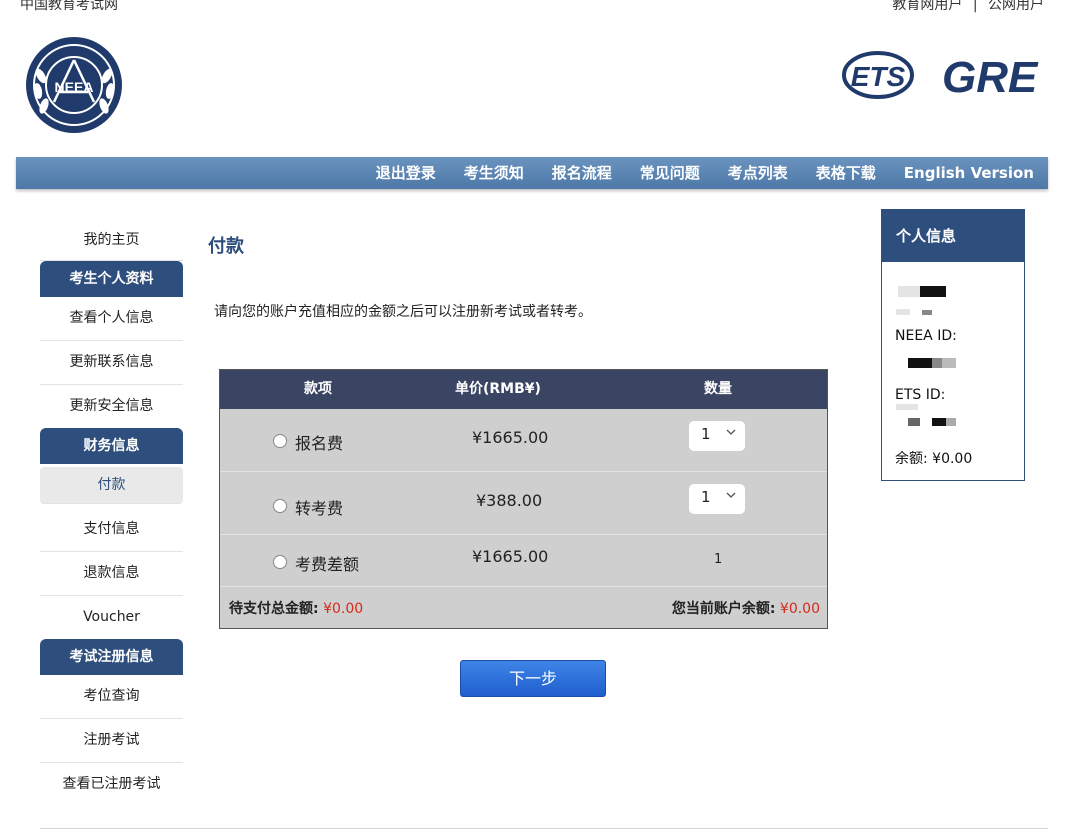  What do you see at coordinates (582, 173) in the screenshot?
I see `nav-registration-process: 报名流程` at bounding box center [582, 173].